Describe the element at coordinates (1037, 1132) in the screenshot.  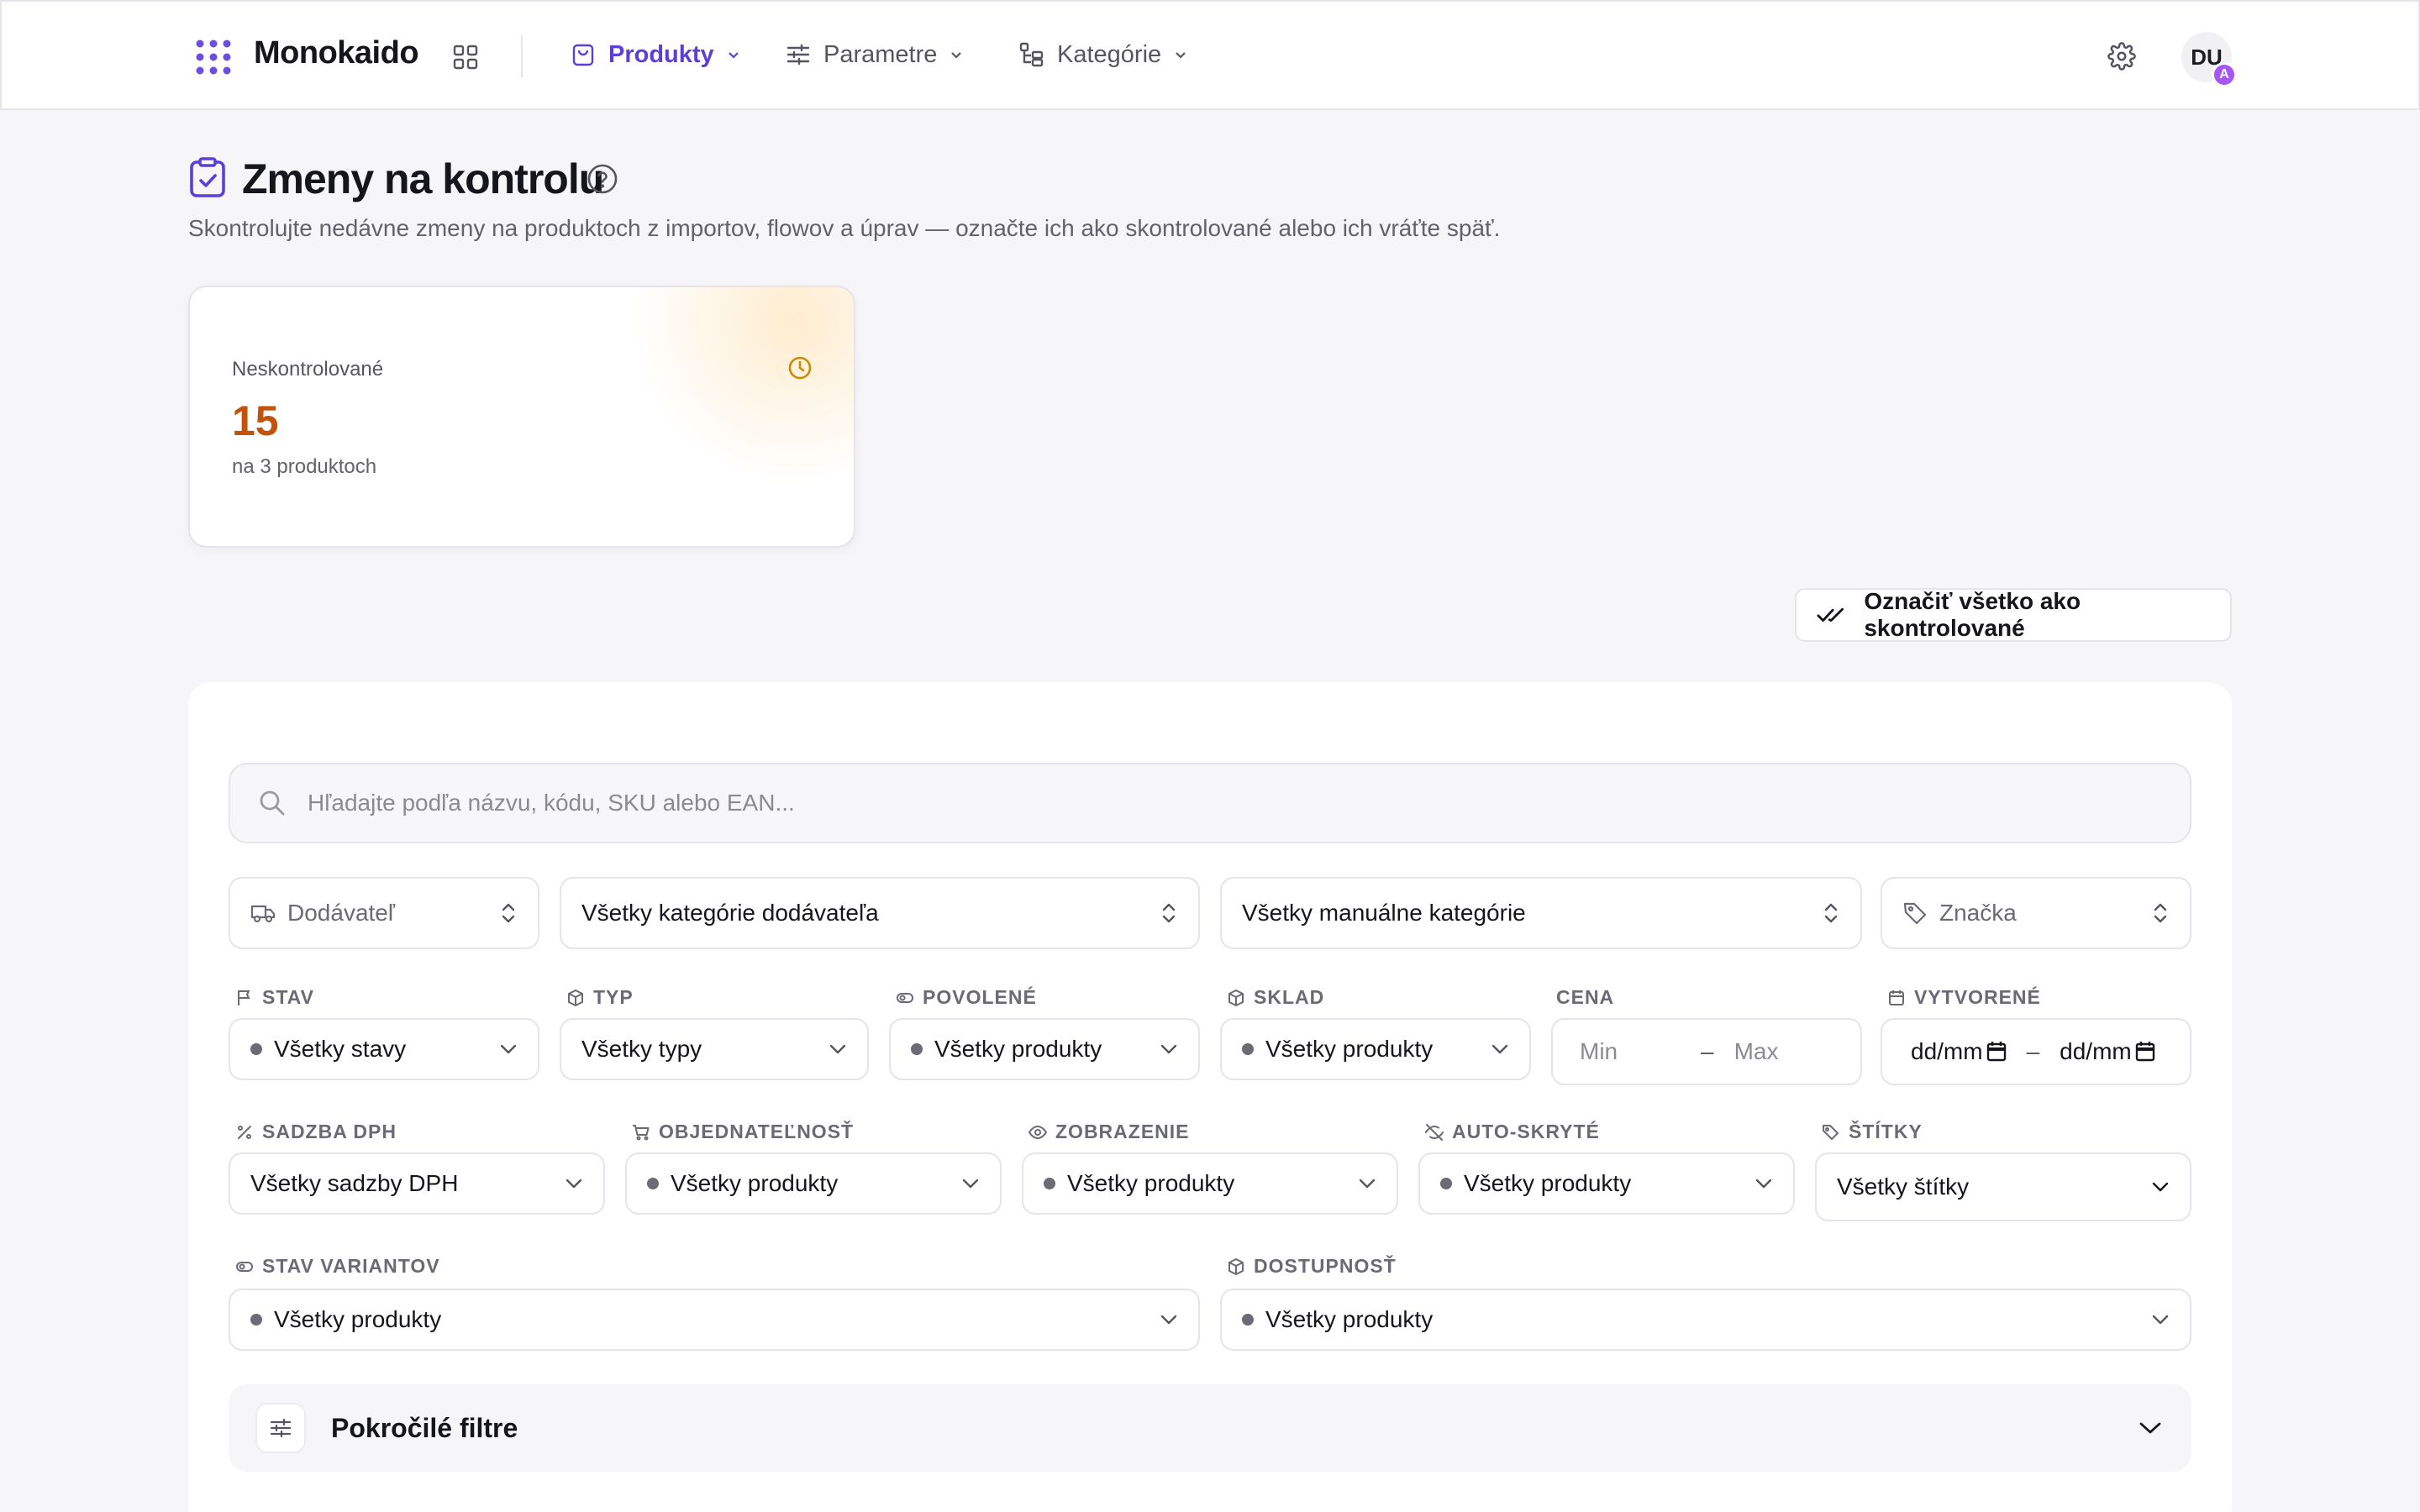
I see `eye-icon` at that location.